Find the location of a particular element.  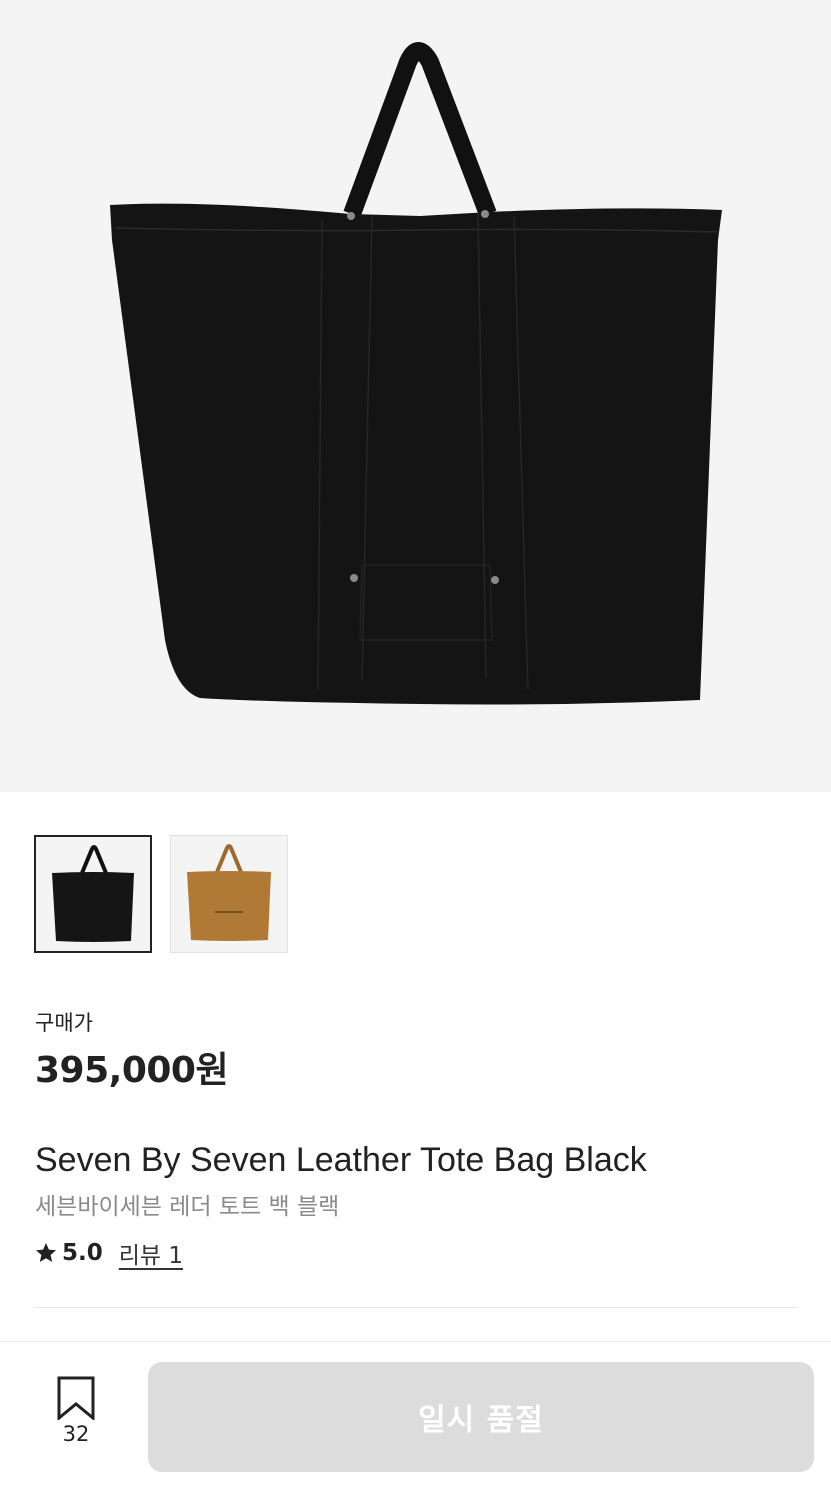

bookmark-button: 32 is located at coordinates (76, 1416).